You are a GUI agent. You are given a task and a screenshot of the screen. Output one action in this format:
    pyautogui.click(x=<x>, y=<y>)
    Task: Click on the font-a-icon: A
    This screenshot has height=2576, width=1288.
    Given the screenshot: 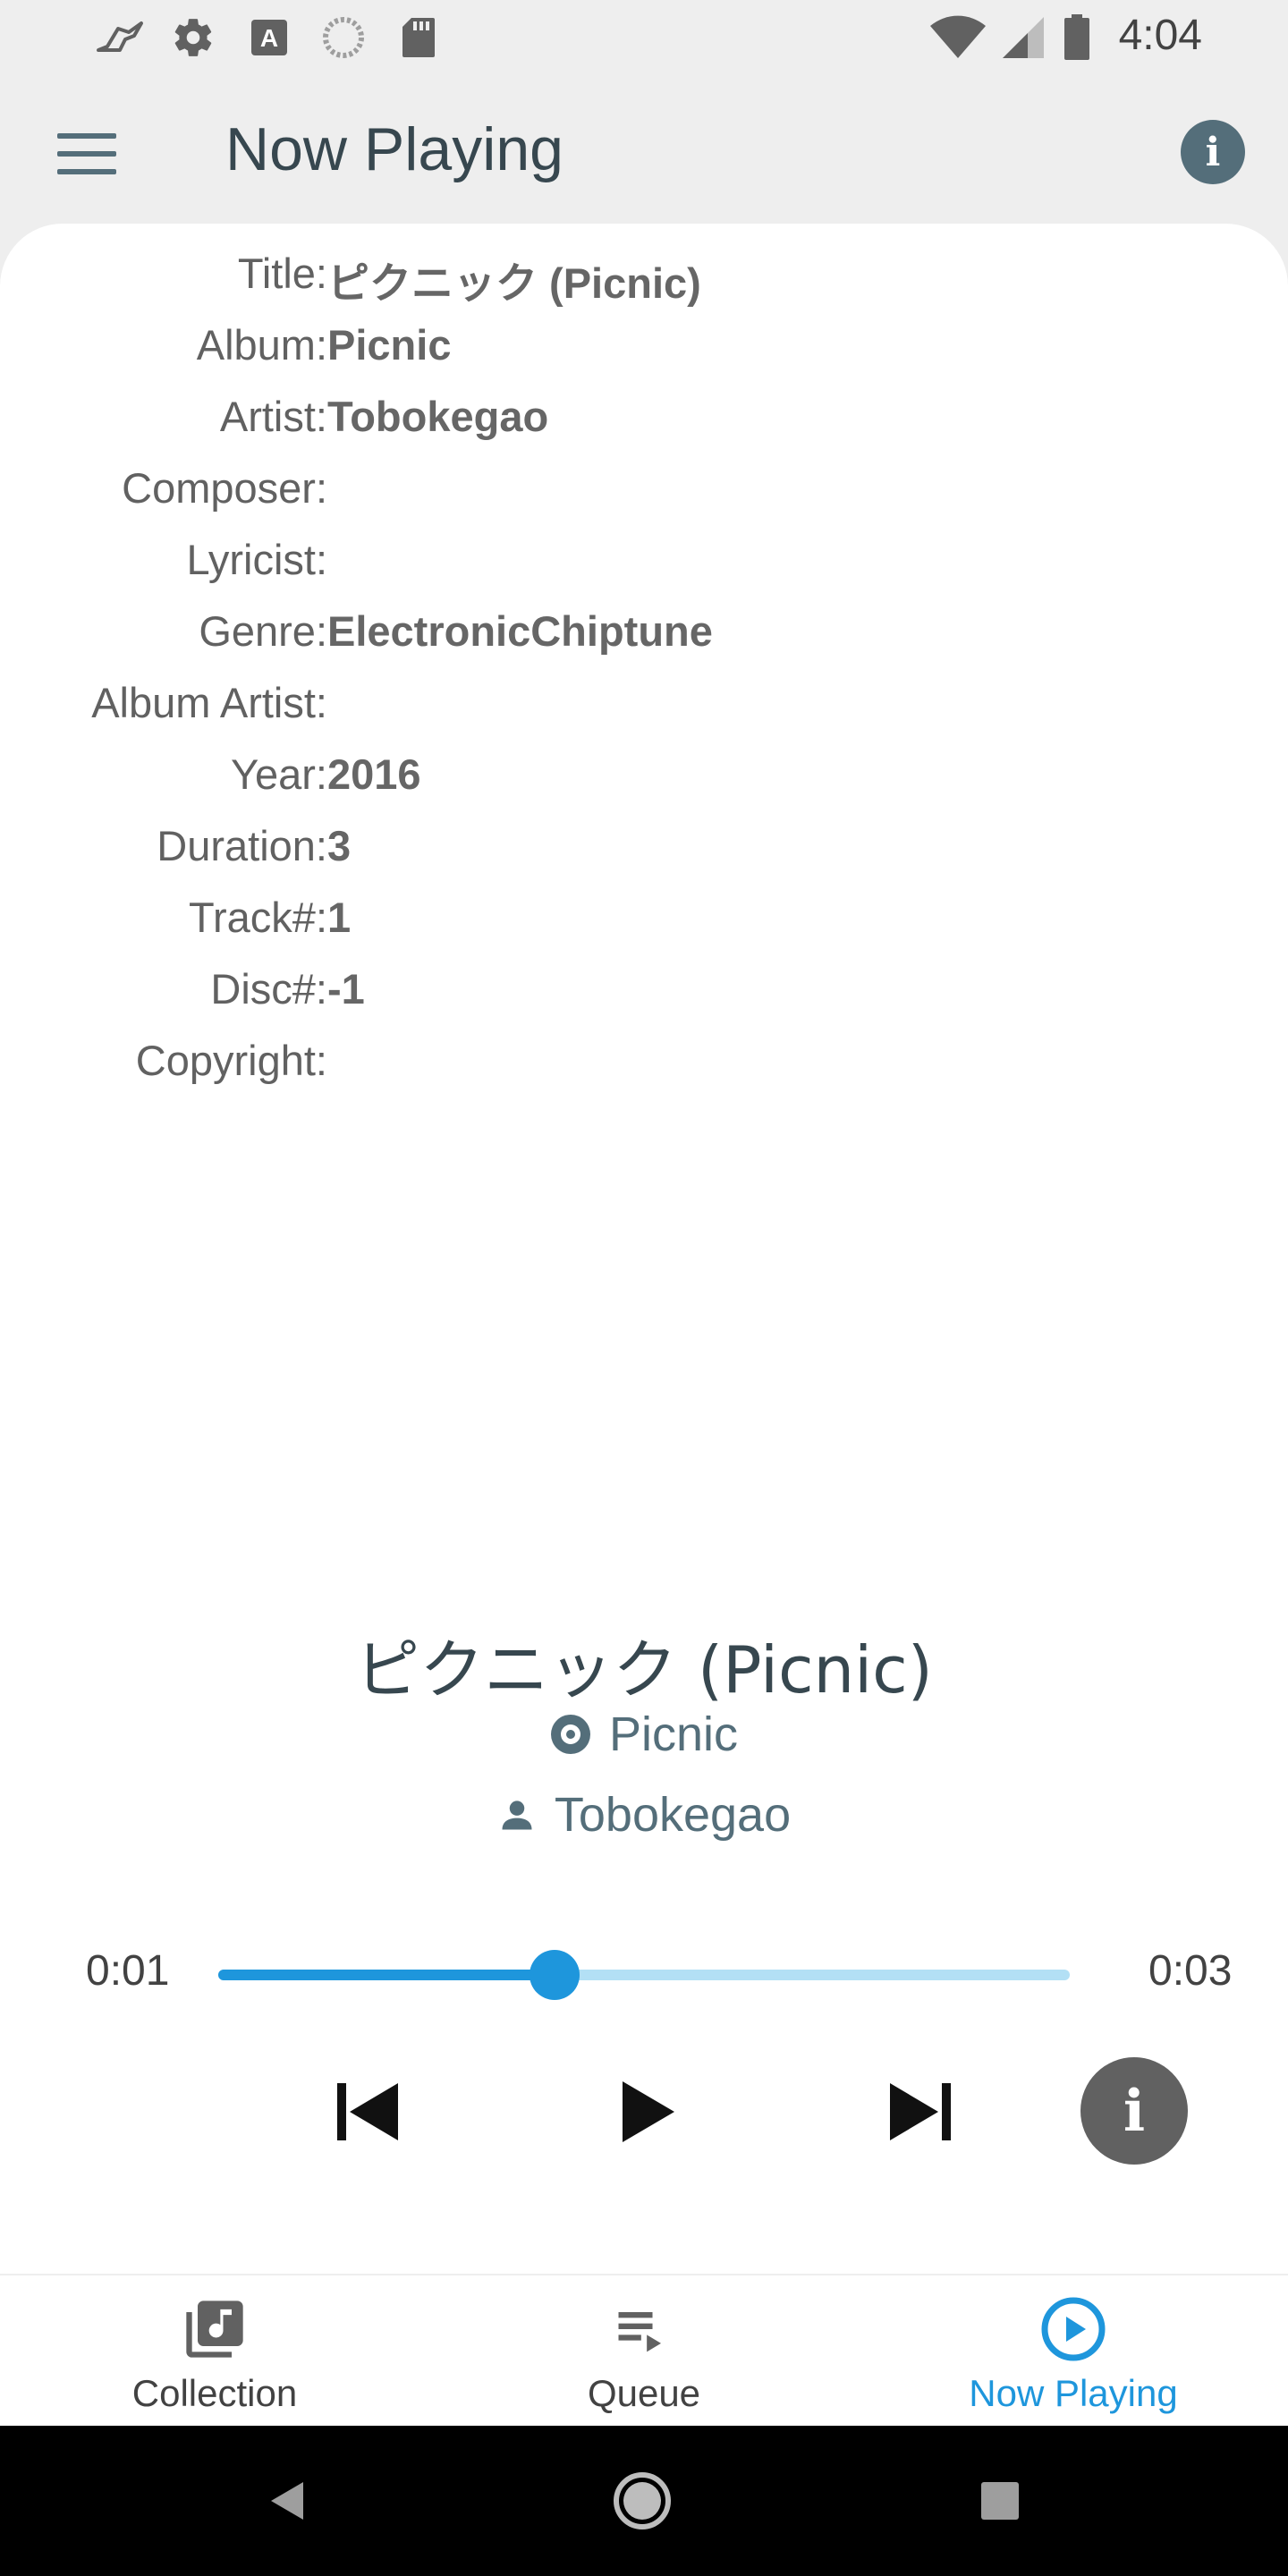 What is the action you would take?
    pyautogui.click(x=269, y=37)
    